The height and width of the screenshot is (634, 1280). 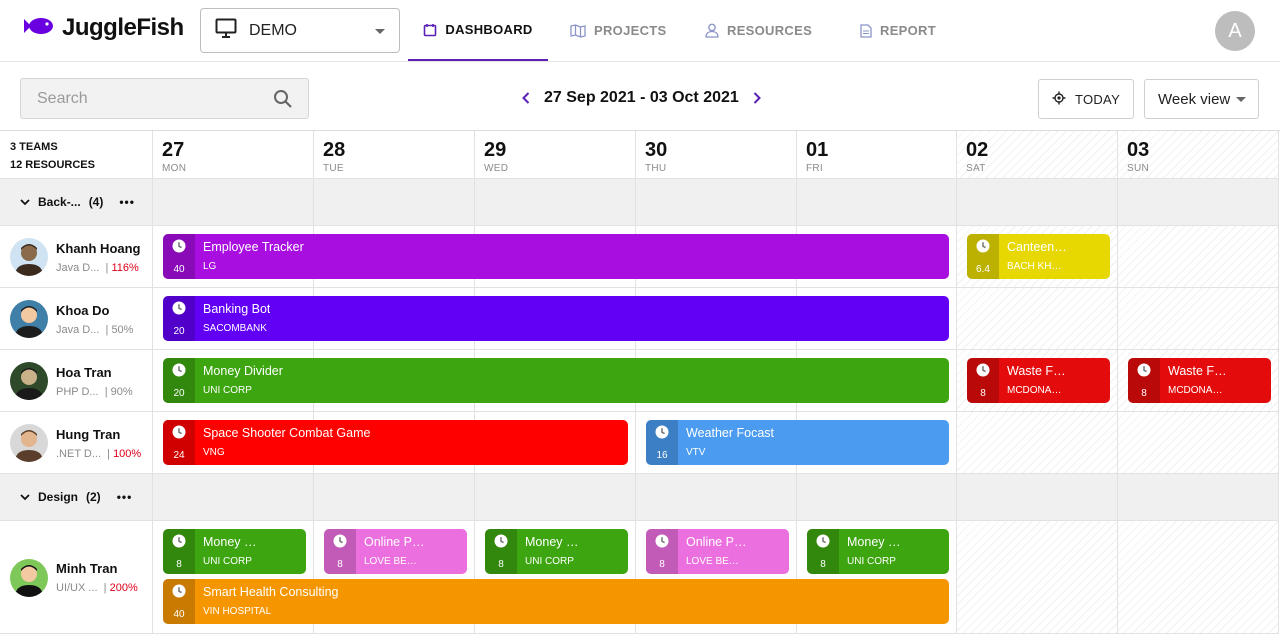 What do you see at coordinates (501, 551) in the screenshot?
I see `allocation-hours: 8` at bounding box center [501, 551].